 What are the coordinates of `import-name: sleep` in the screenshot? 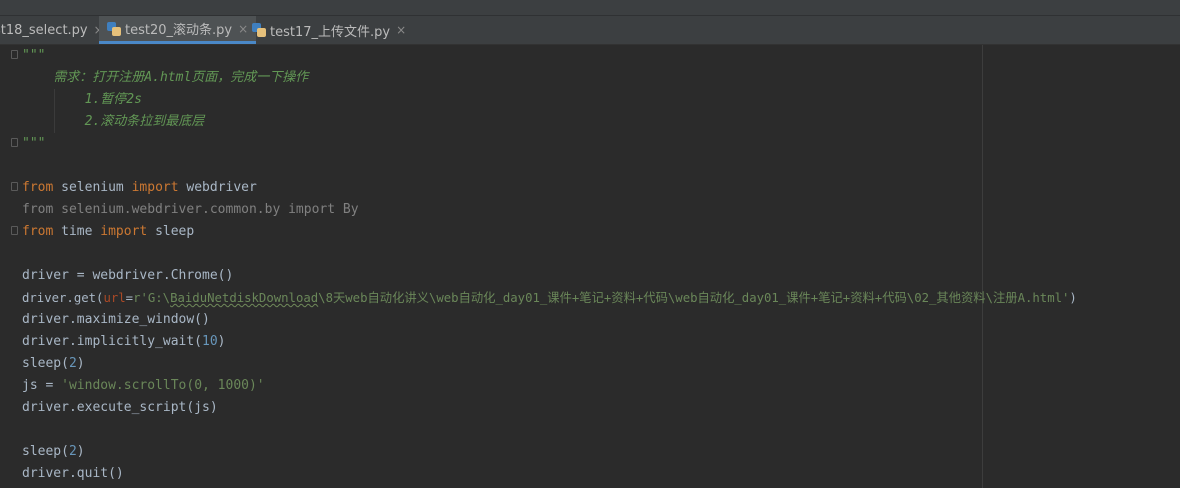 It's located at (171, 231).